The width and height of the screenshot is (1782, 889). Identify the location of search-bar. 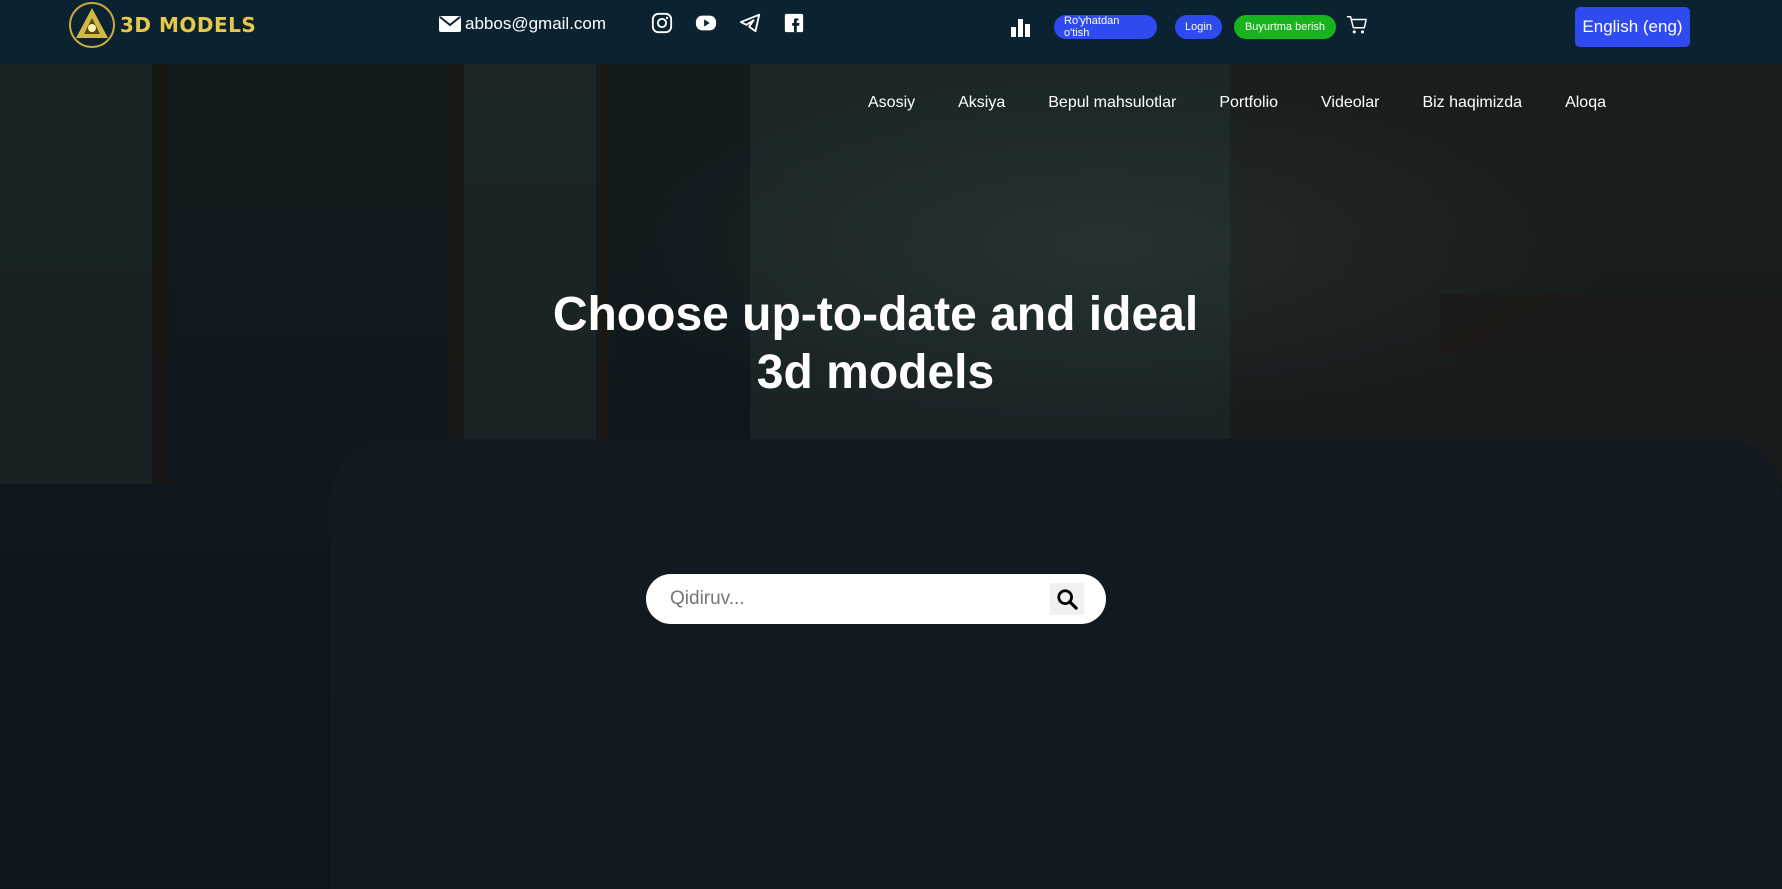
(876, 599).